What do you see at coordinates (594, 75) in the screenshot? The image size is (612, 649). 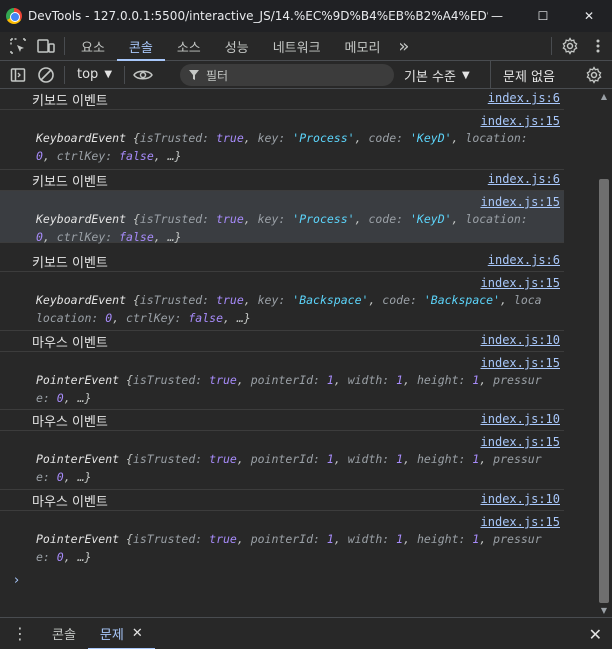 I see `console-settings-gear-icon` at bounding box center [594, 75].